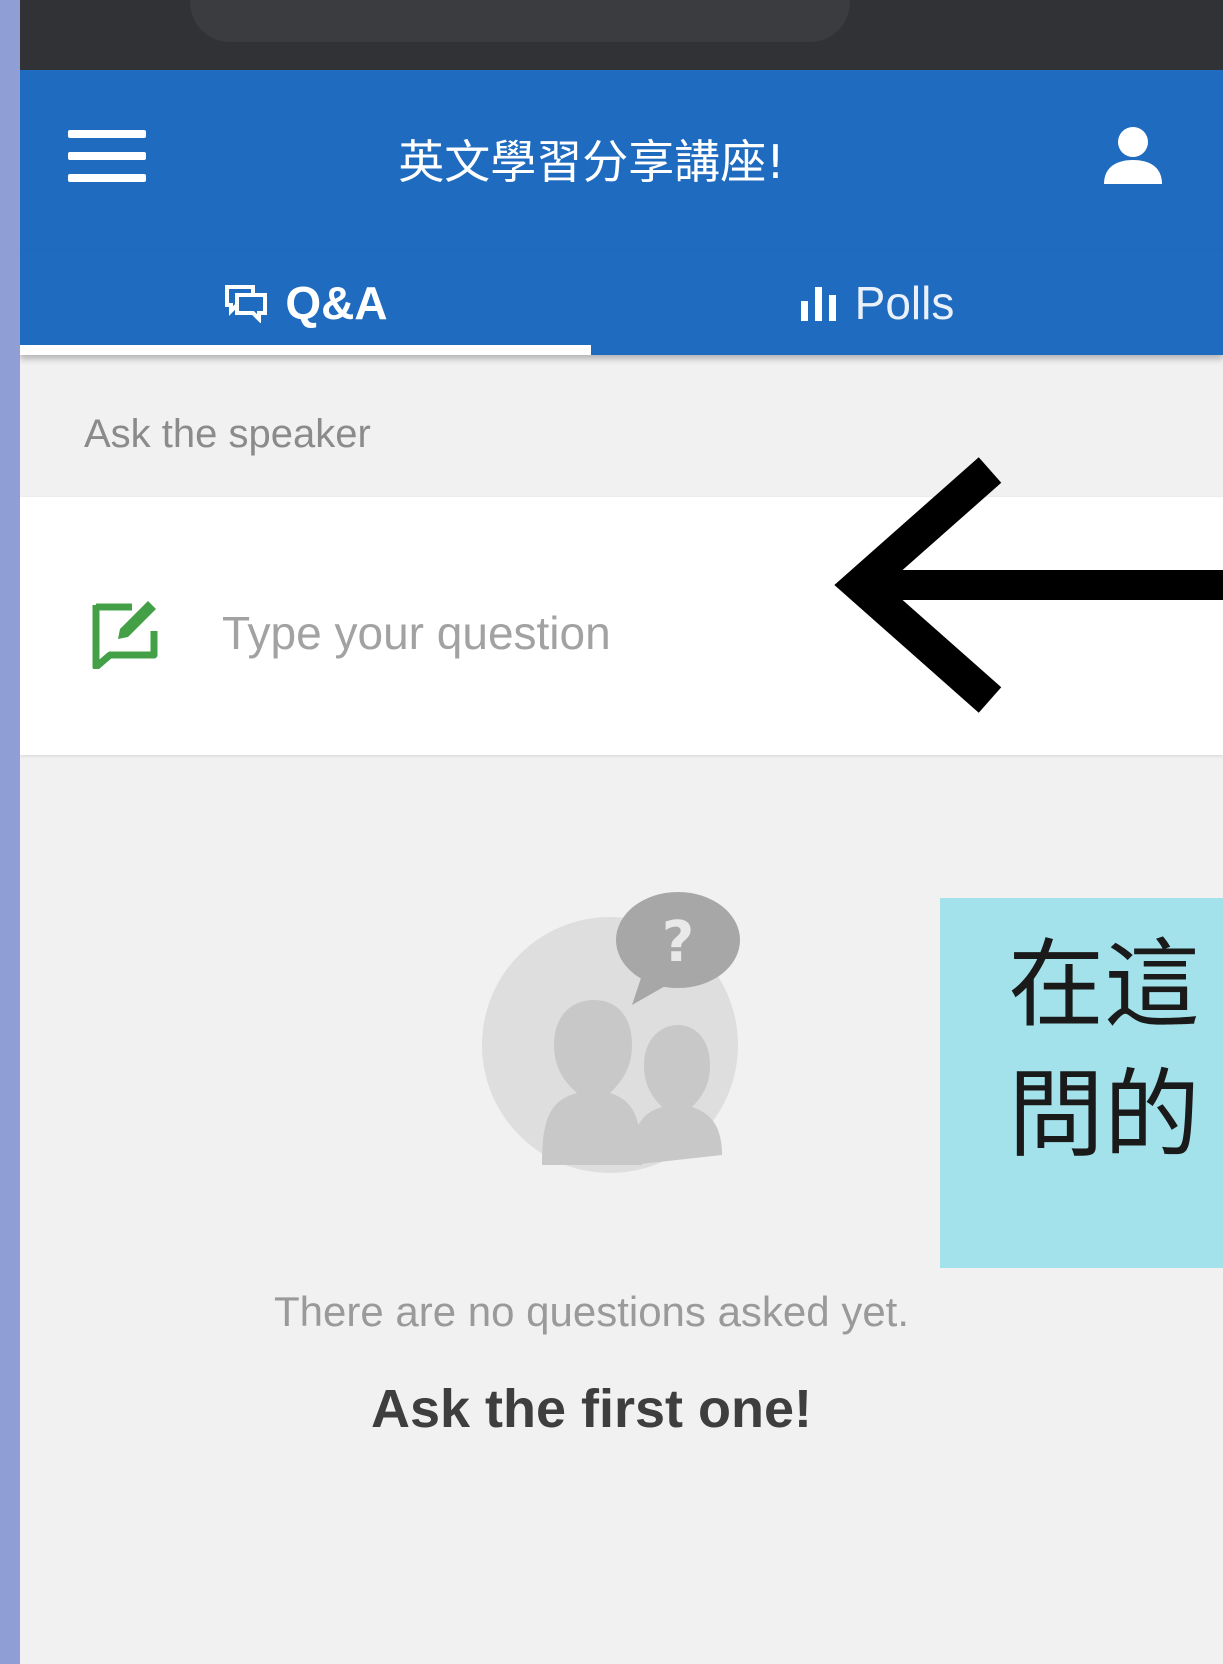 The image size is (1223, 1664). I want to click on arrow-annotation, so click(1028, 585).